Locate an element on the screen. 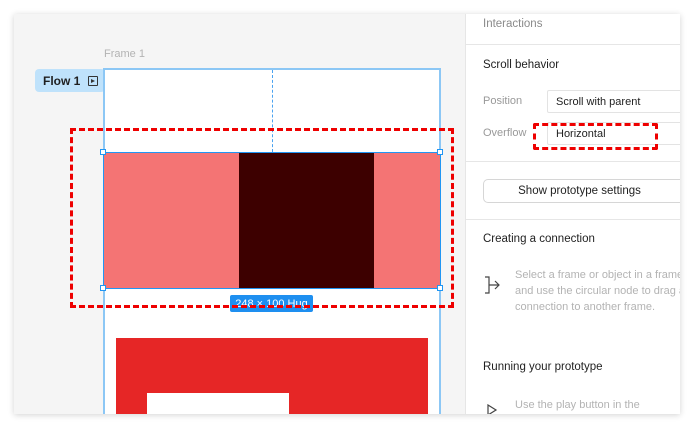 The width and height of the screenshot is (695, 430). overflow-label: Overflow is located at coordinates (505, 133).